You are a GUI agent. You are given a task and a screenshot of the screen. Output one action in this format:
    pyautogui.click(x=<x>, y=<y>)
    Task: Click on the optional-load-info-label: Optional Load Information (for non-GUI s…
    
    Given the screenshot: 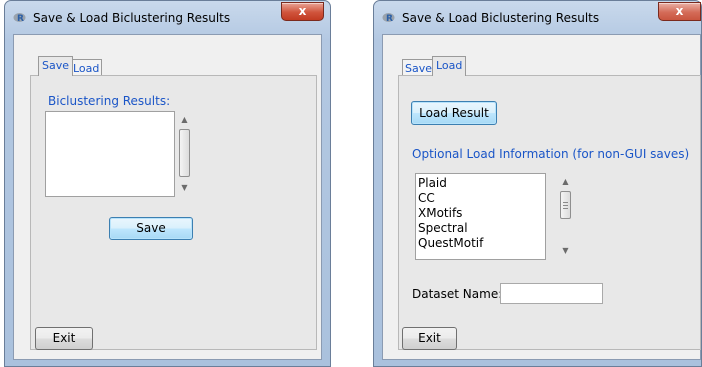 What is the action you would take?
    pyautogui.click(x=551, y=154)
    